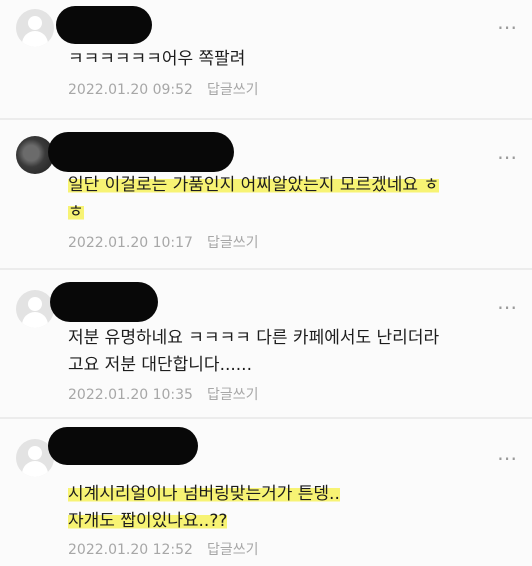 Image resolution: width=532 pixels, height=566 pixels. I want to click on comment-line: 시계시리얼이나 넘버링맞는거가 튼뎅.., so click(288, 494).